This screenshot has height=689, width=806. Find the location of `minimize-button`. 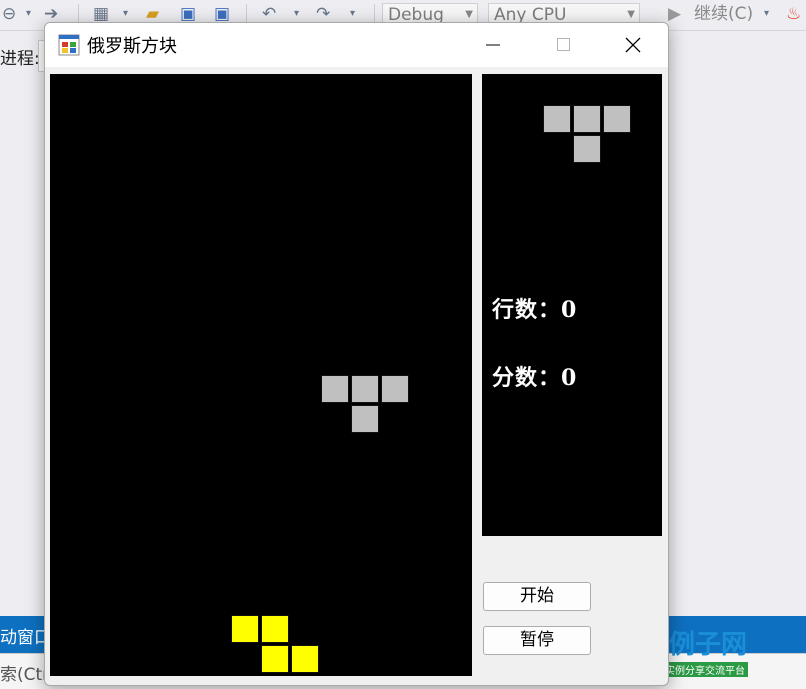

minimize-button is located at coordinates (493, 45).